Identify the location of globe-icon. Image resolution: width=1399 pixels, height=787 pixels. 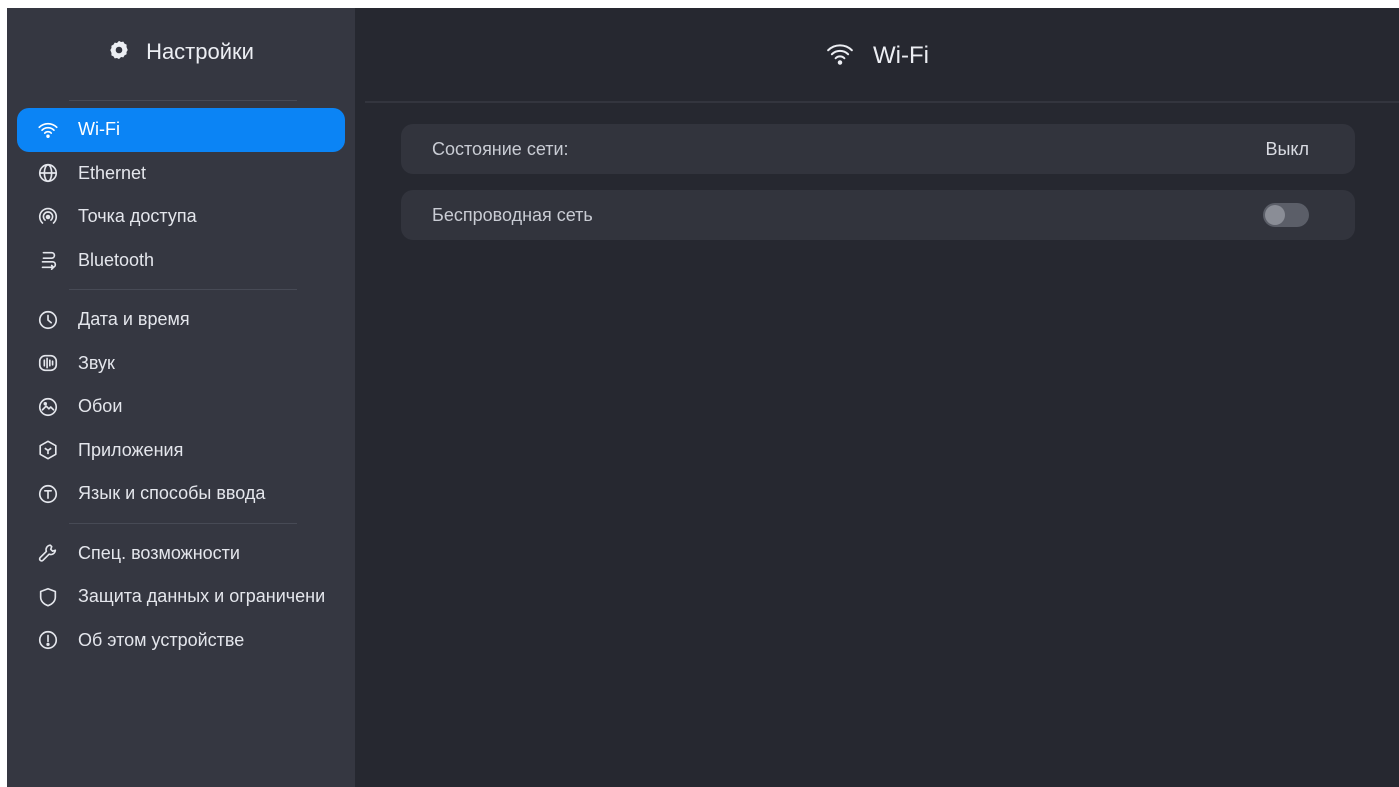
(48, 173).